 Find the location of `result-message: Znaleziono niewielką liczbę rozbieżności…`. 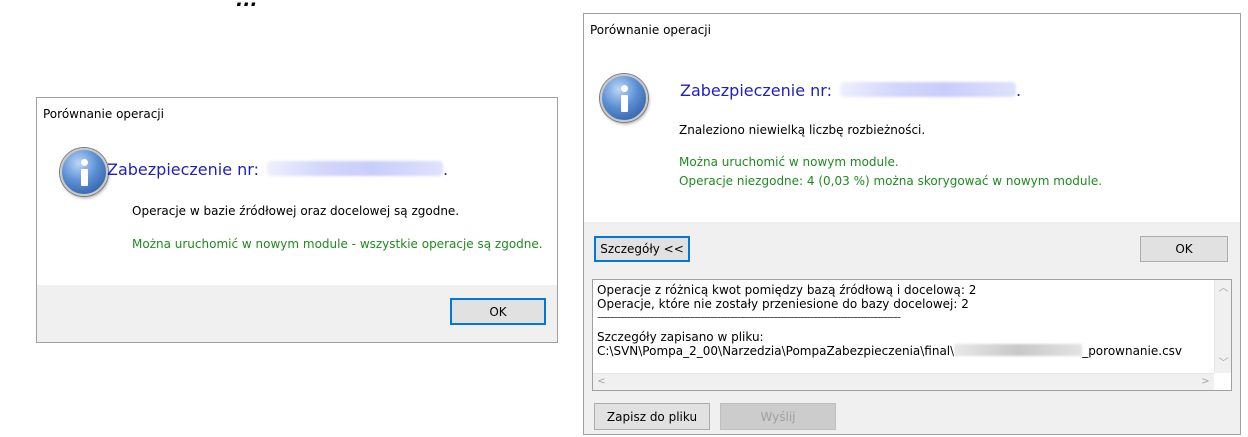

result-message: Znaleziono niewielką liczbę rozbieżności… is located at coordinates (802, 130).